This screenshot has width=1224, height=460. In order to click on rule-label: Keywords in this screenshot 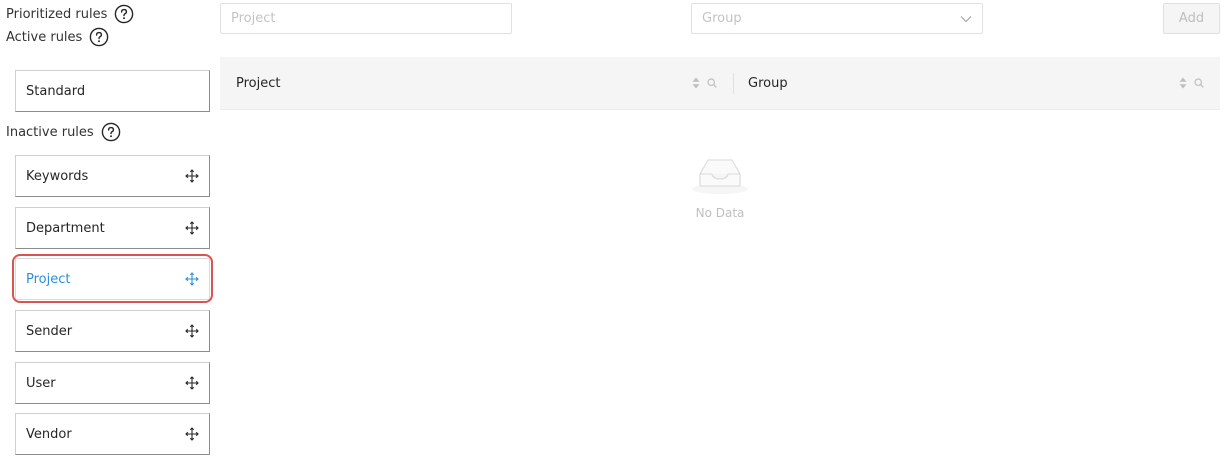, I will do `click(57, 176)`.